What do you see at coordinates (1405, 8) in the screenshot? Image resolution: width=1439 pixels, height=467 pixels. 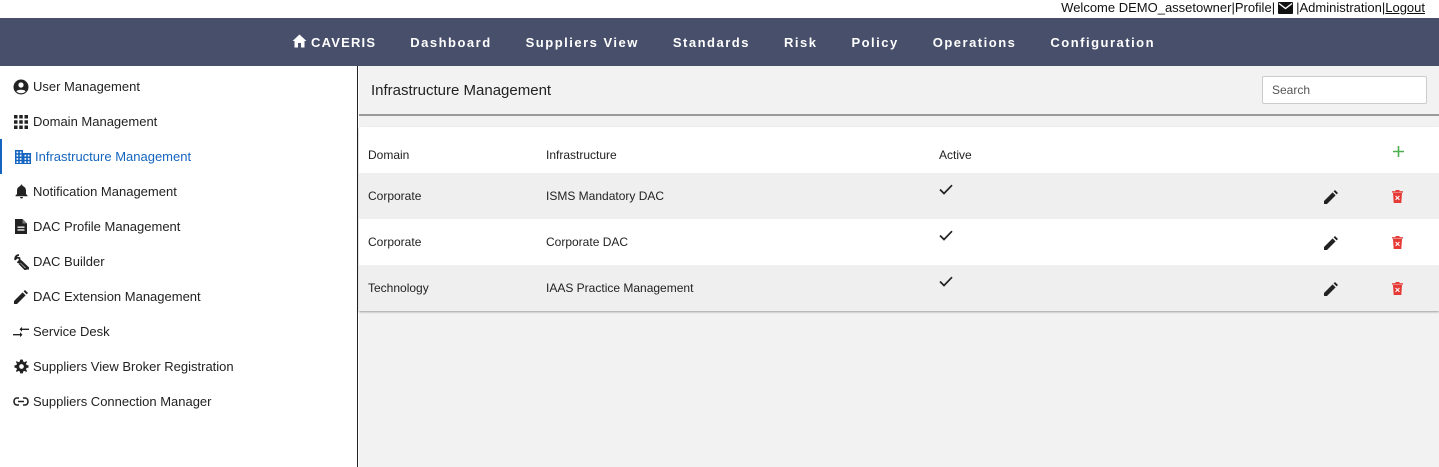 I see `logout-link: Logout` at bounding box center [1405, 8].